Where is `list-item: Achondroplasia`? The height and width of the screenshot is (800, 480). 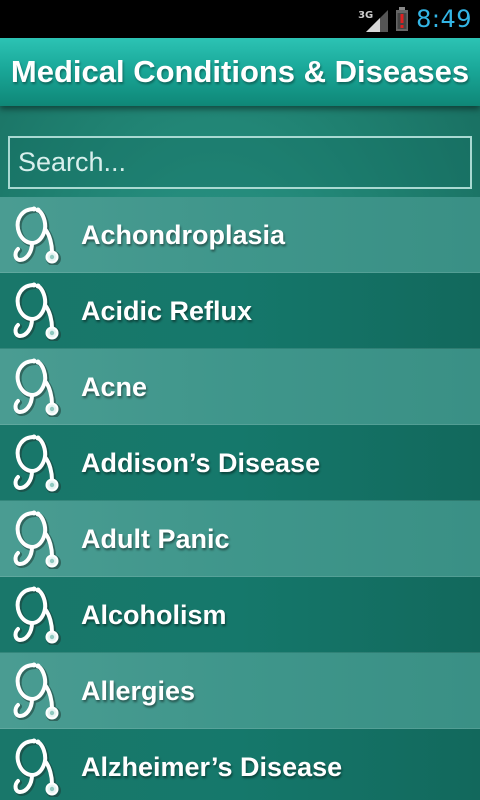 list-item: Achondroplasia is located at coordinates (240, 235).